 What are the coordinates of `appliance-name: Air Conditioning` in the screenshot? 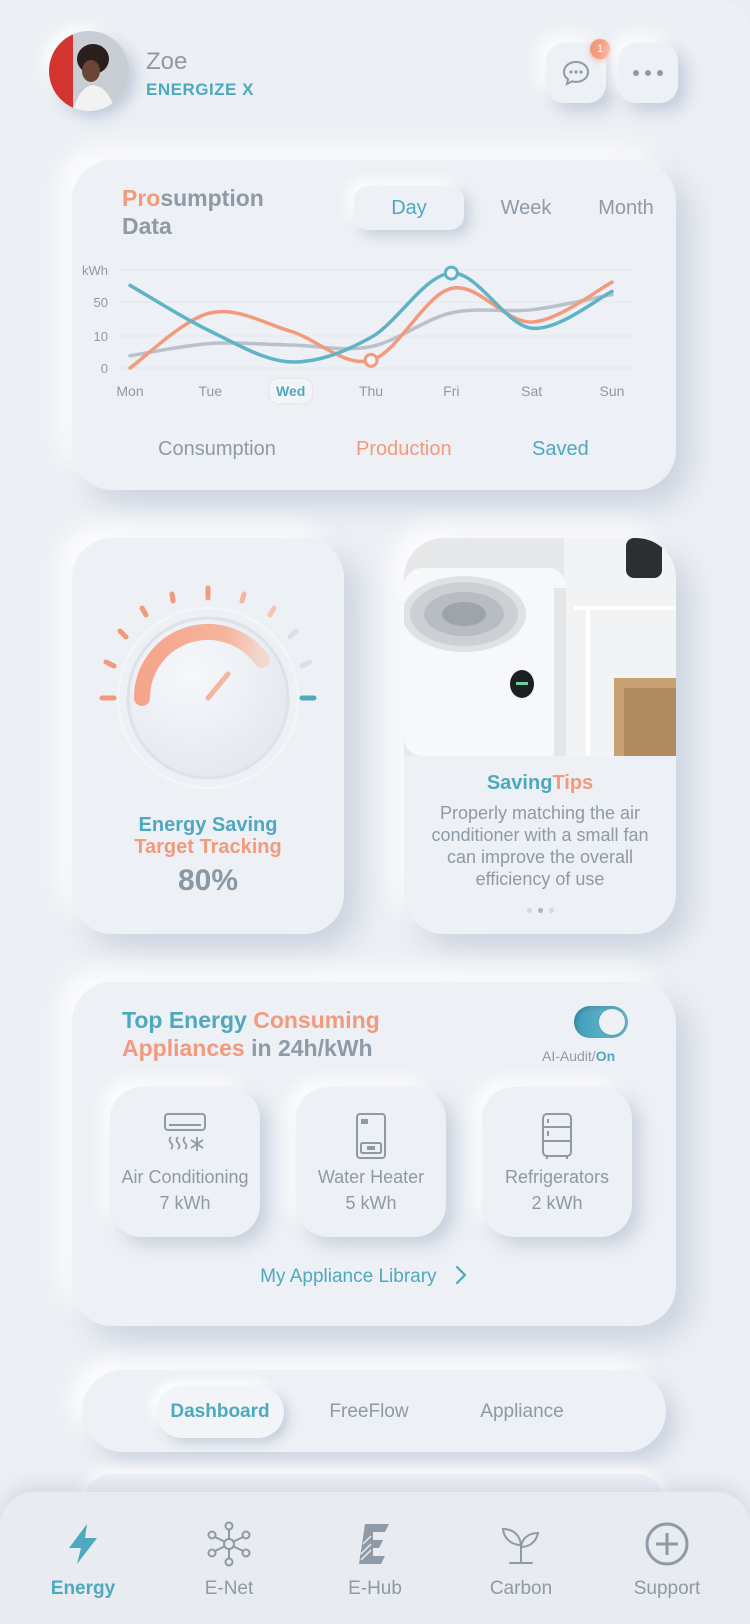 It's located at (185, 1177).